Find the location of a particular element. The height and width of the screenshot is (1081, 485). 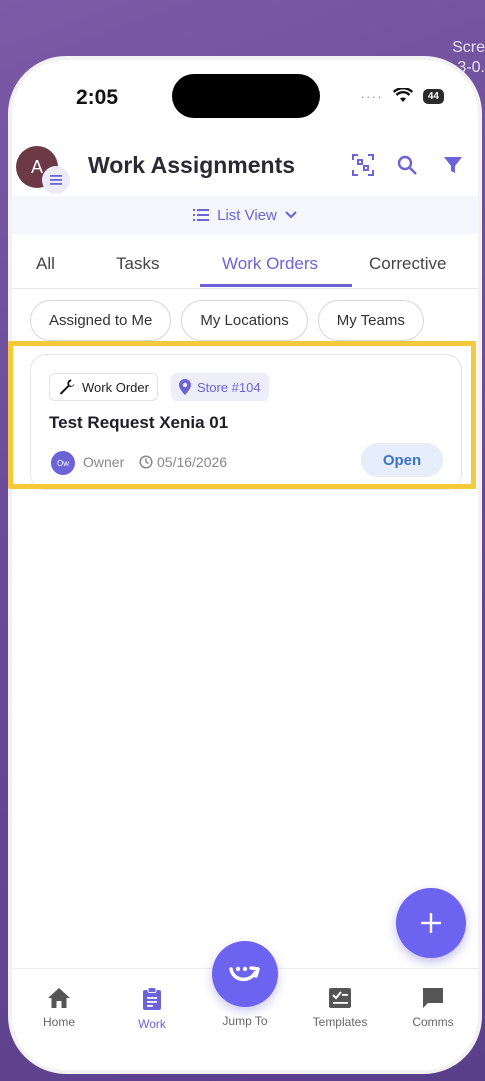

menu-icon is located at coordinates (56, 180).